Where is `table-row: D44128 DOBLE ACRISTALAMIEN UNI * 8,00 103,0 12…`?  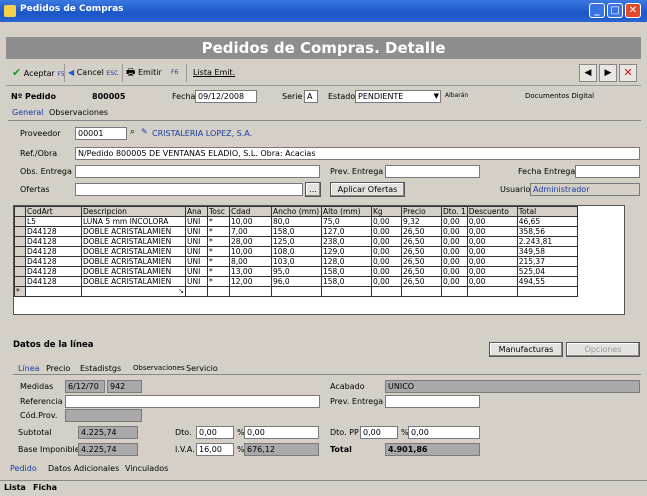
table-row: D44128 DOBLE ACRISTALAMIEN UNI * 8,00 103,0 12… is located at coordinates (296, 261).